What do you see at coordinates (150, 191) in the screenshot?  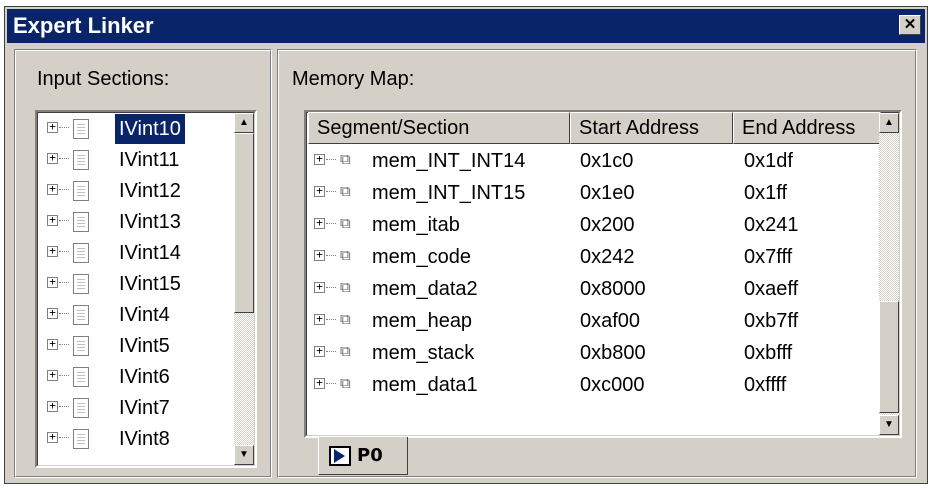 I see `tree-item-label: IVint12` at bounding box center [150, 191].